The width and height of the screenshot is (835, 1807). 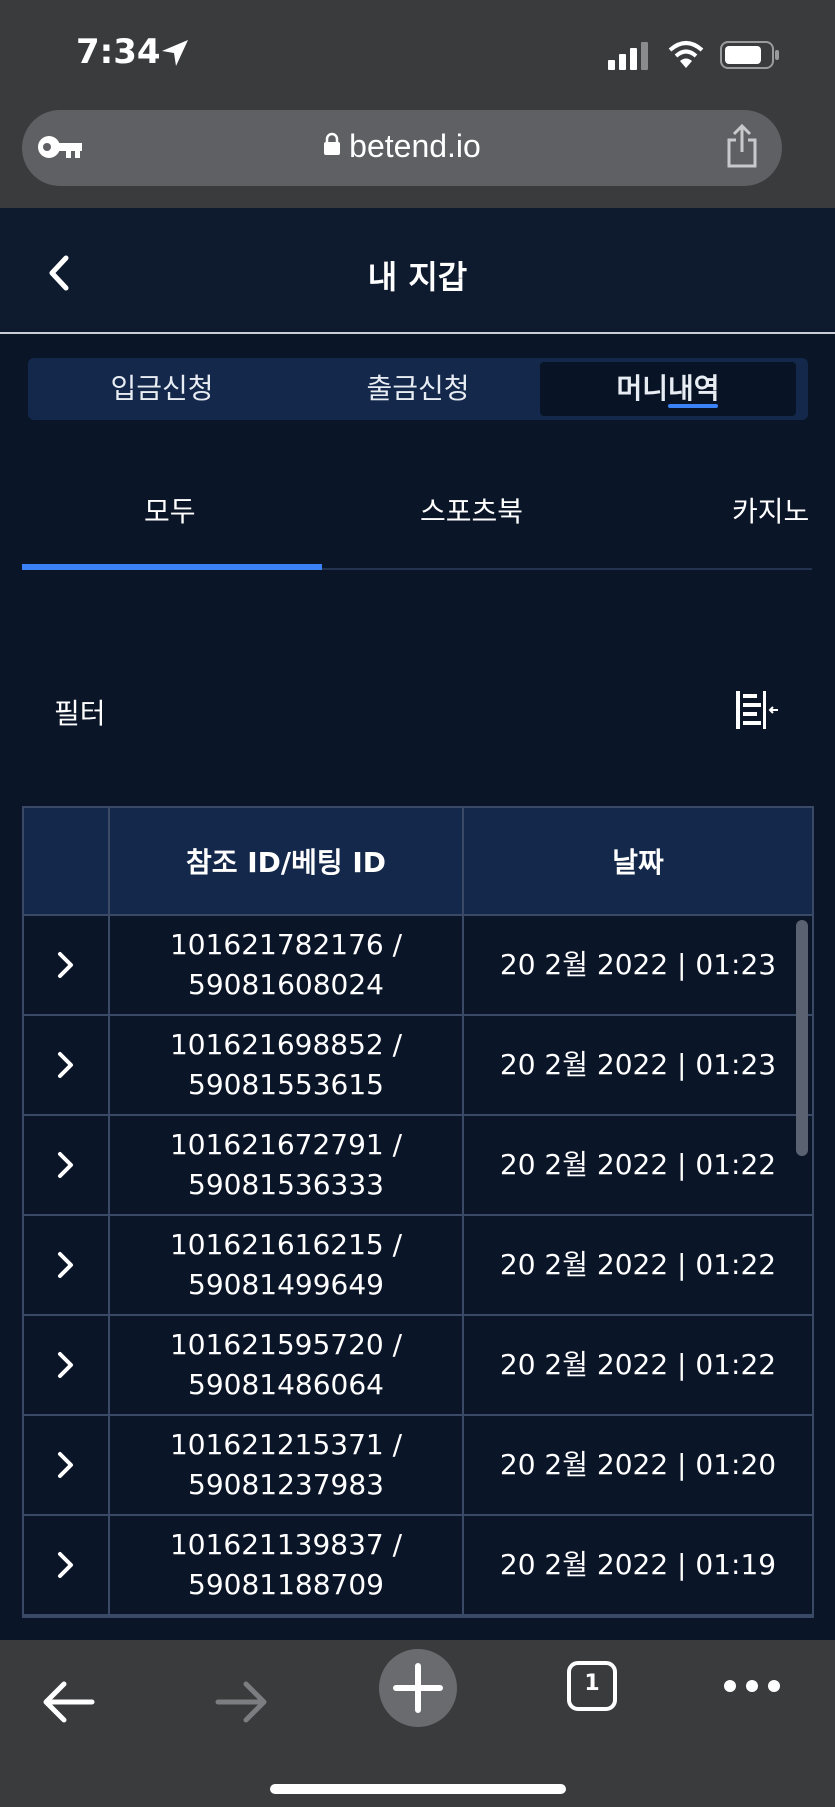 What do you see at coordinates (286, 1144) in the screenshot?
I see `reference-id: 101621672791 /` at bounding box center [286, 1144].